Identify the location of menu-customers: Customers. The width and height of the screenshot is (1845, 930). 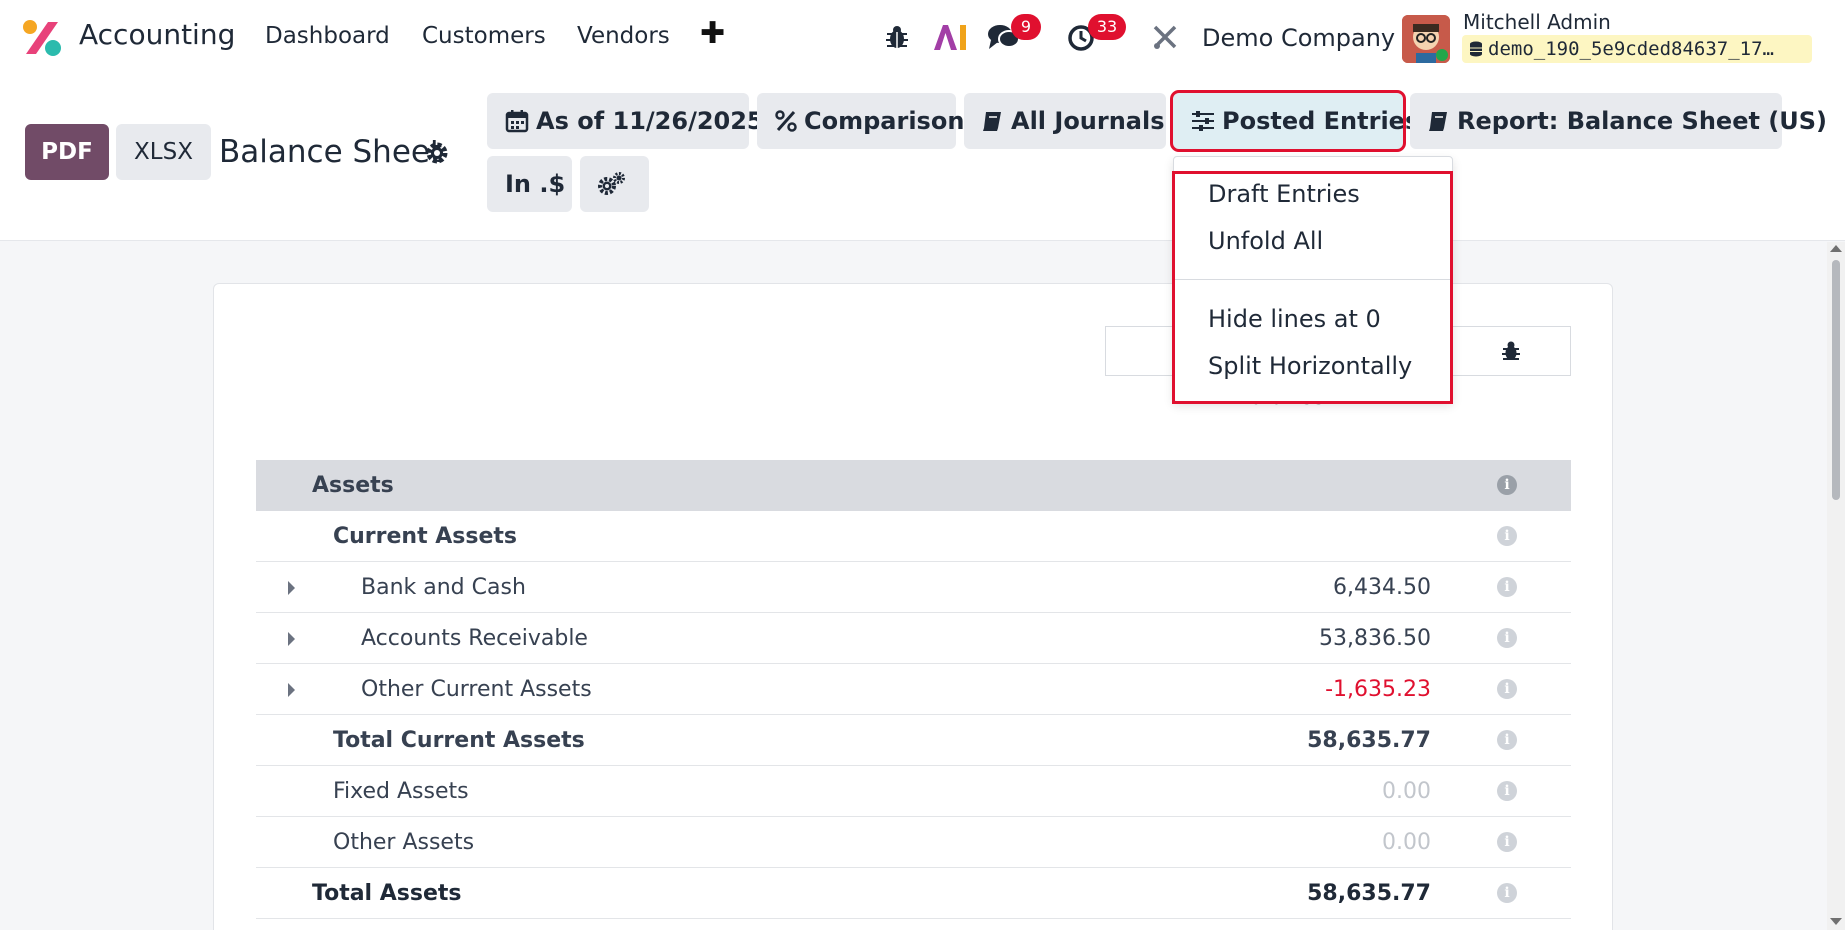
(484, 36).